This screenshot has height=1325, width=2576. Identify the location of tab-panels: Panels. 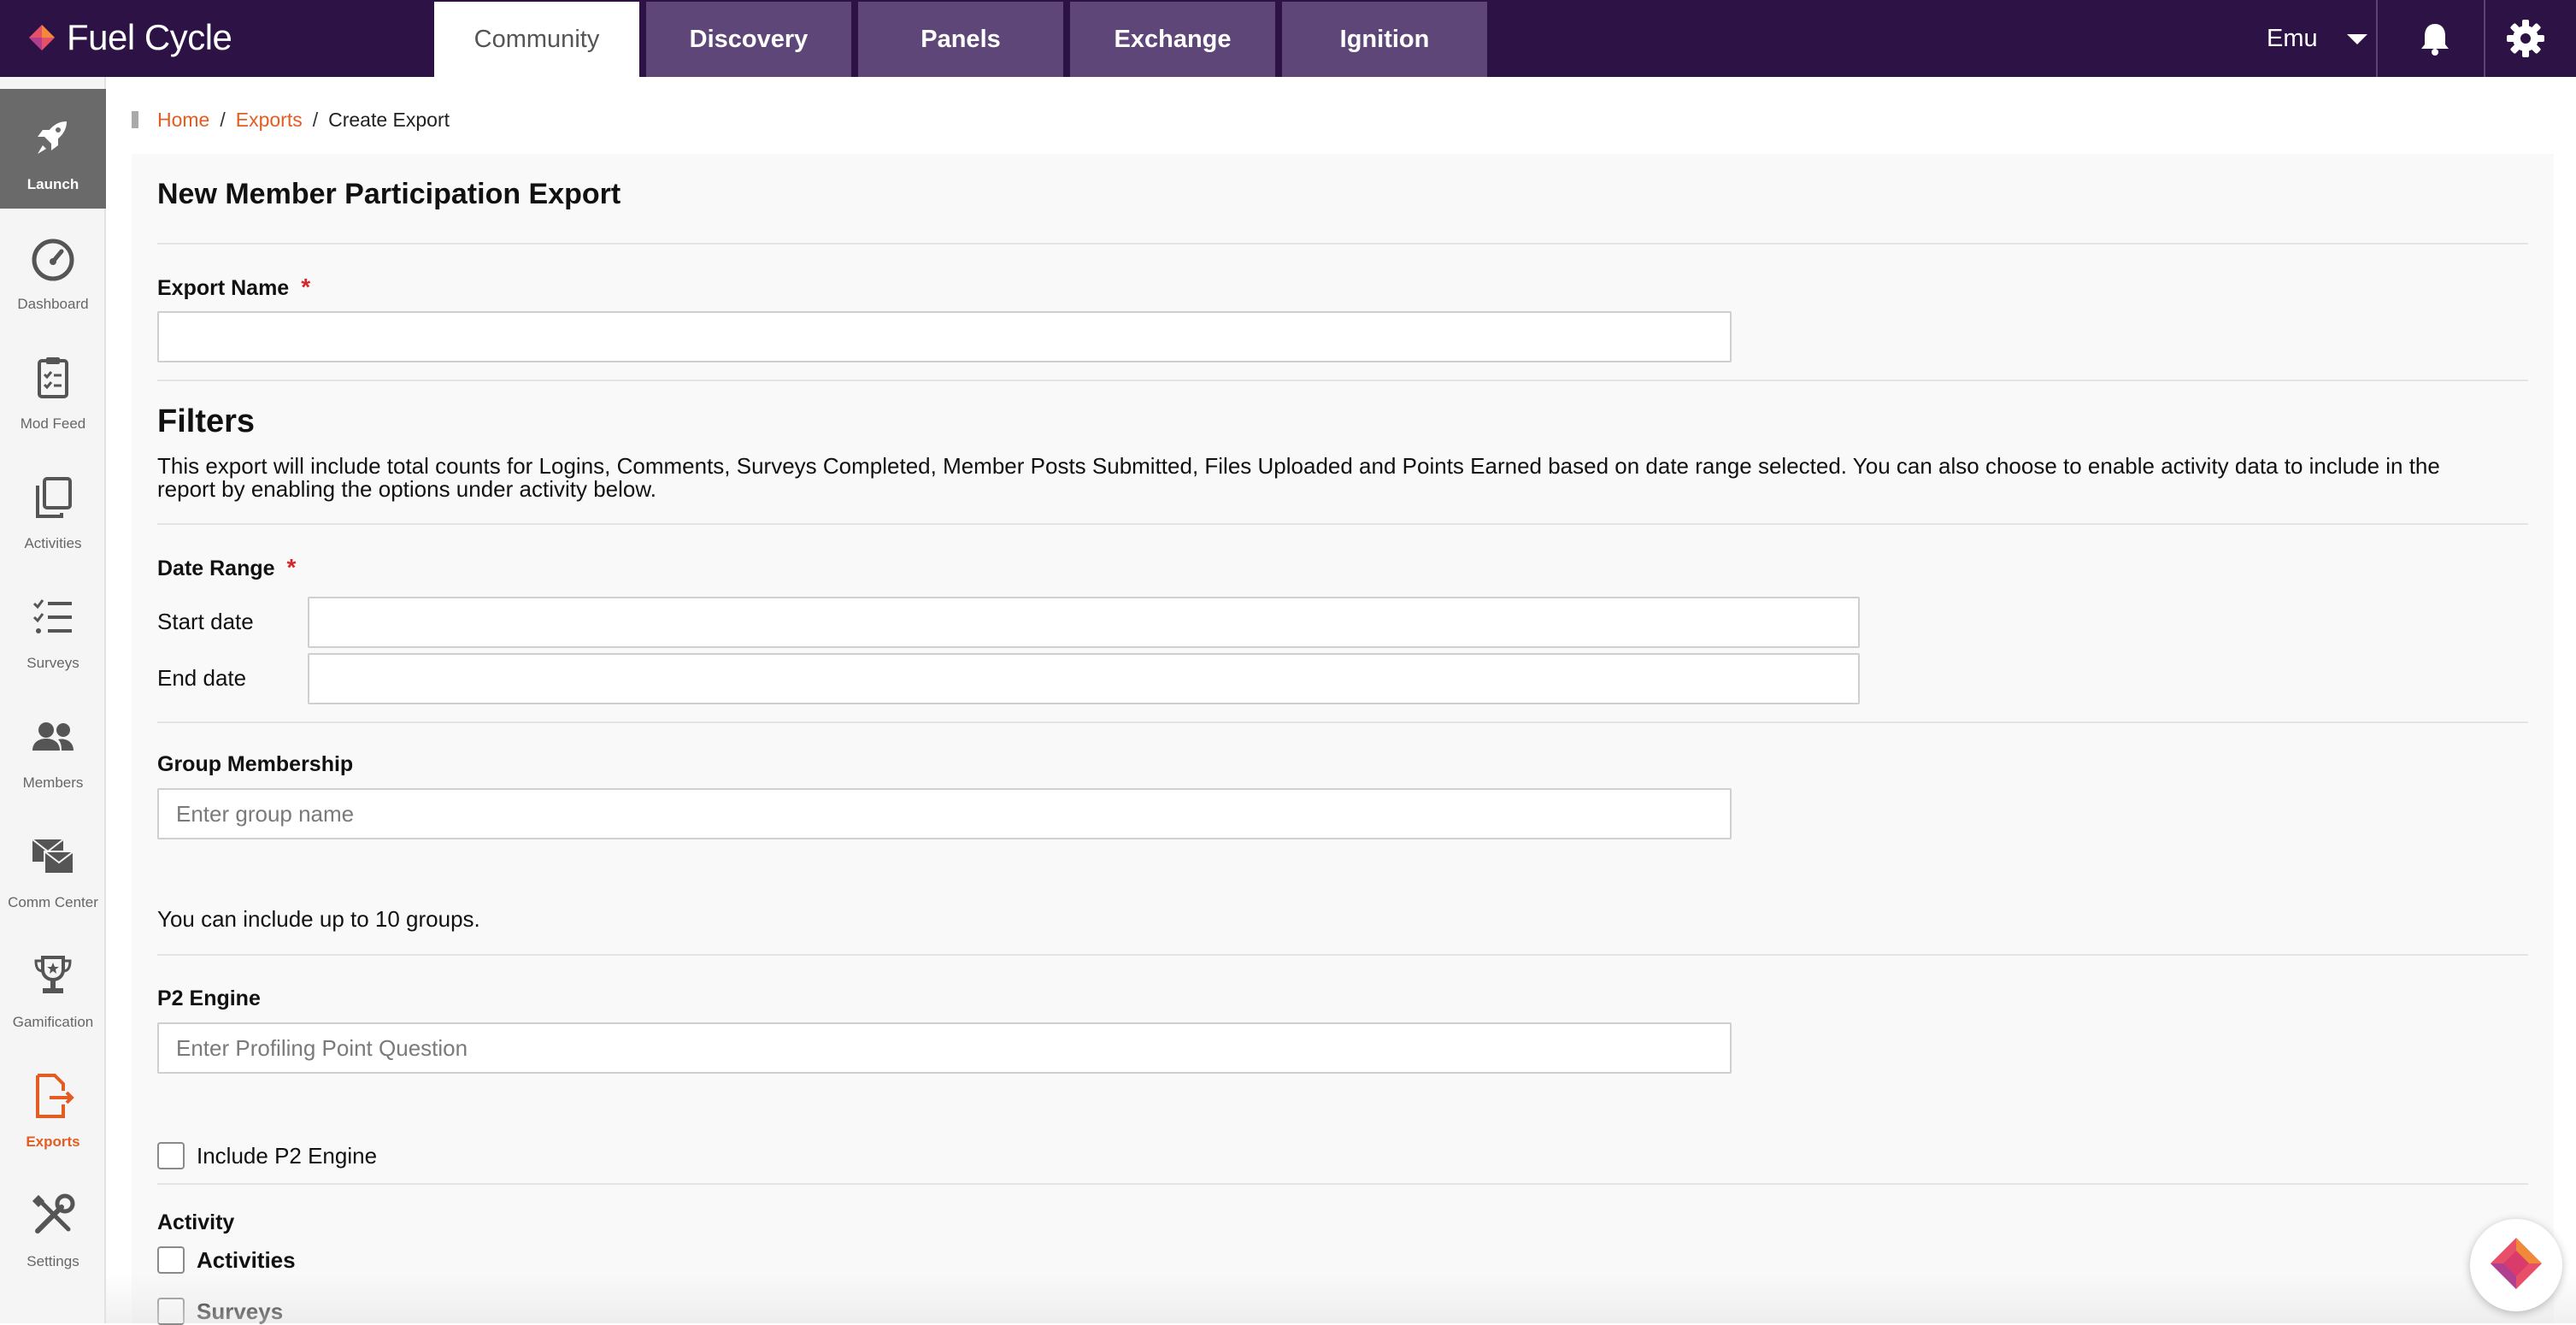
(960, 39).